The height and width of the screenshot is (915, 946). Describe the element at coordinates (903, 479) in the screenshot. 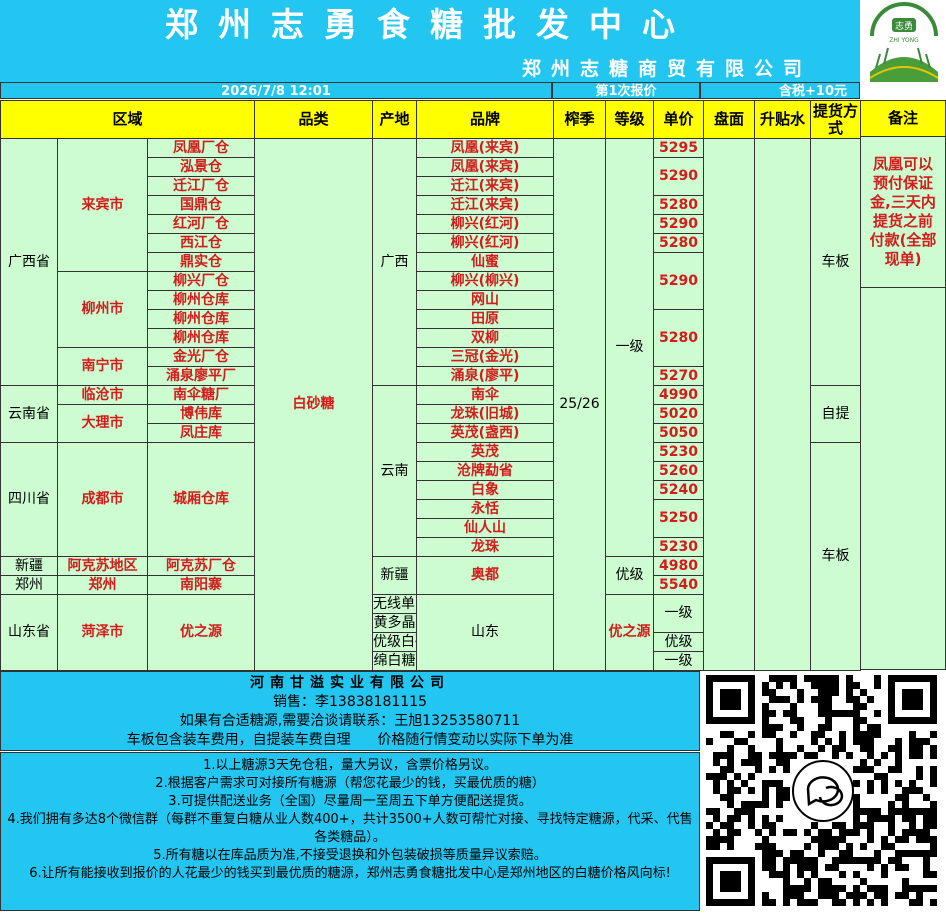

I see `remark-empty` at that location.